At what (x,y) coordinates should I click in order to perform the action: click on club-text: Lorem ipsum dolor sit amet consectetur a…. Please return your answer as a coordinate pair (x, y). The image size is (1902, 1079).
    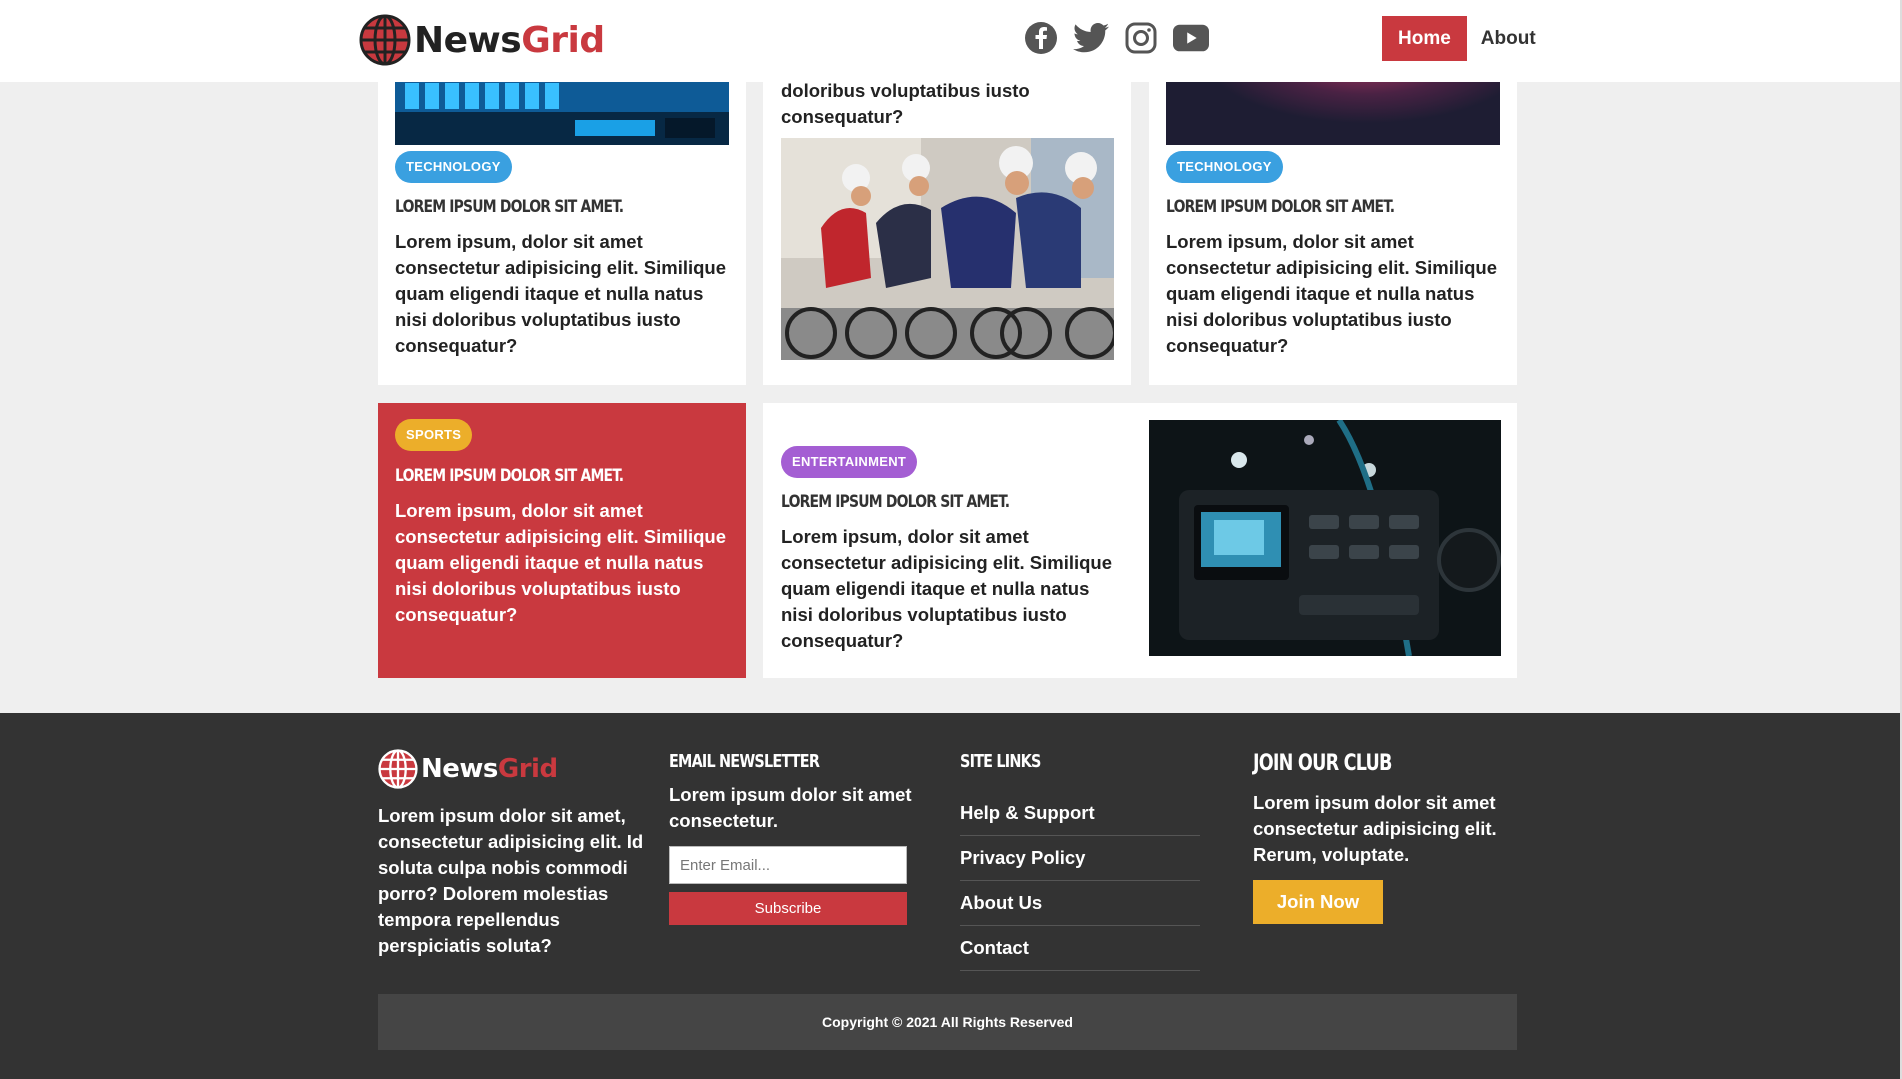
    Looking at the image, I should click on (1375, 828).